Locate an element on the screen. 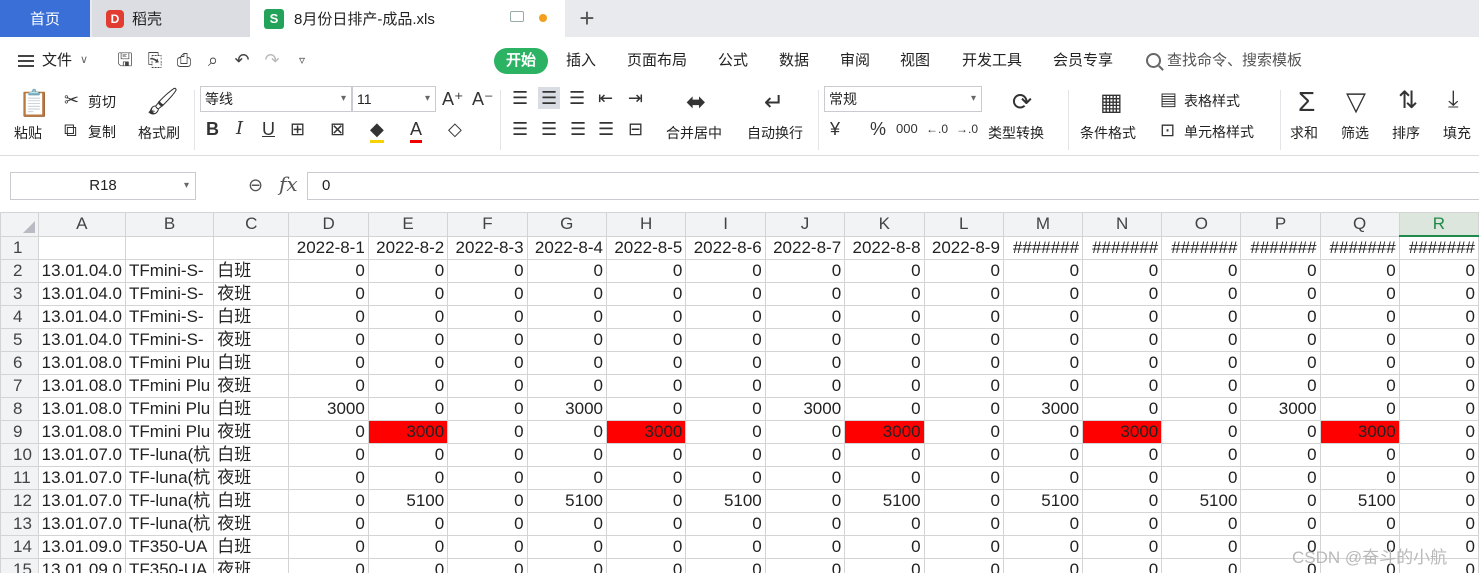  column-header: L is located at coordinates (963, 224).